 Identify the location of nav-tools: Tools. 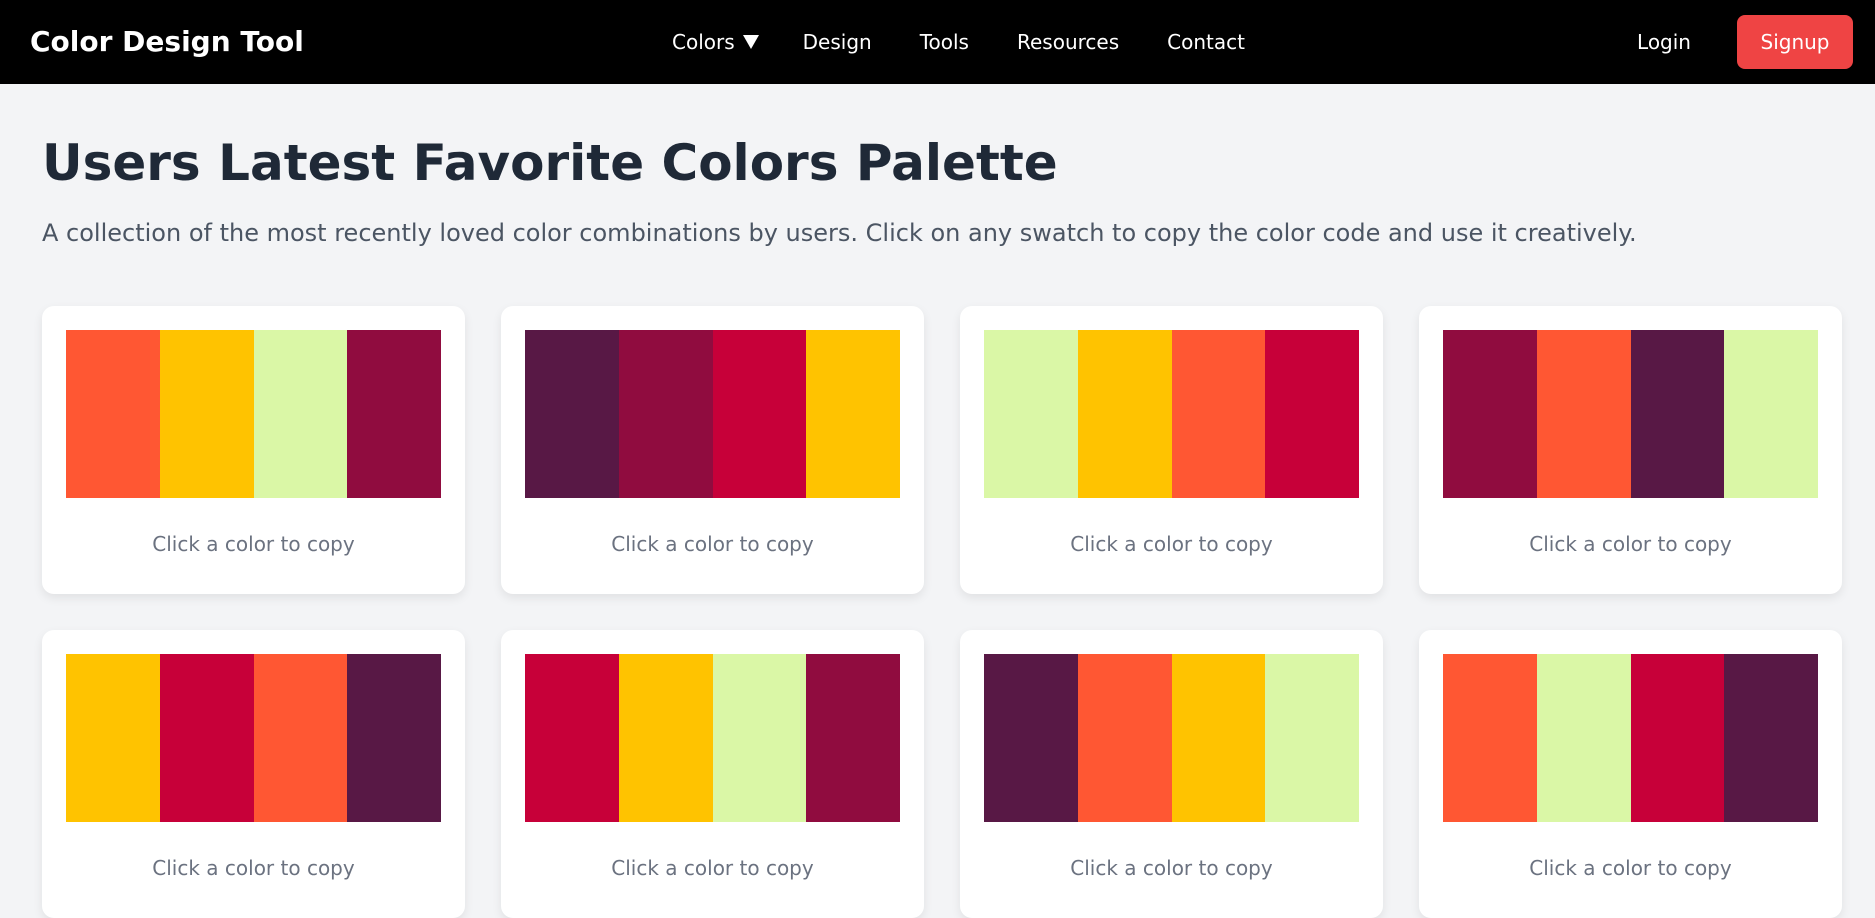
(944, 42).